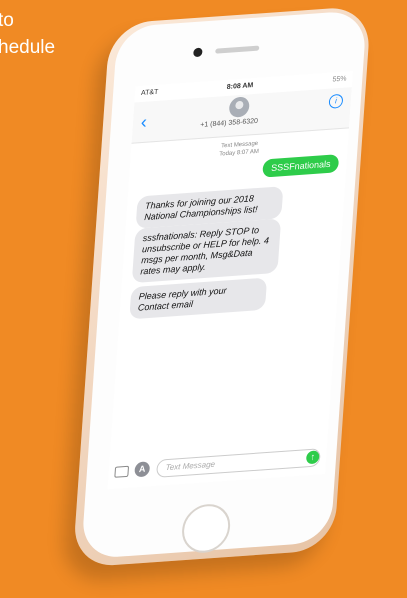  What do you see at coordinates (122, 471) in the screenshot?
I see `camera-icon` at bounding box center [122, 471].